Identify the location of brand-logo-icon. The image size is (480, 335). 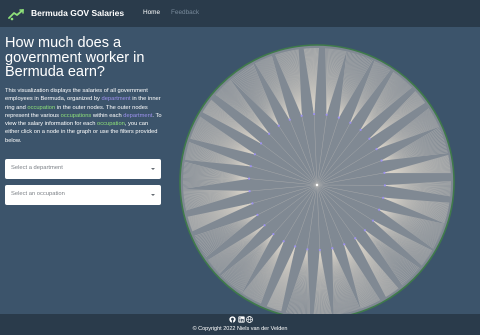
(16, 15).